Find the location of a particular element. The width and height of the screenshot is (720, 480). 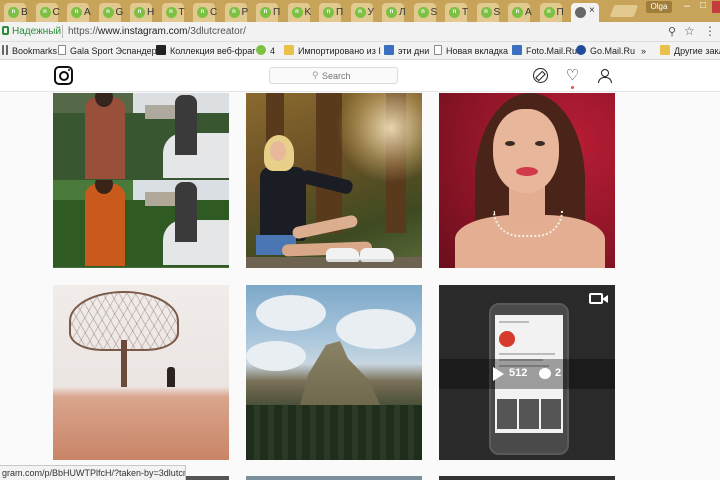

black-bookmark-icon is located at coordinates (161, 50).